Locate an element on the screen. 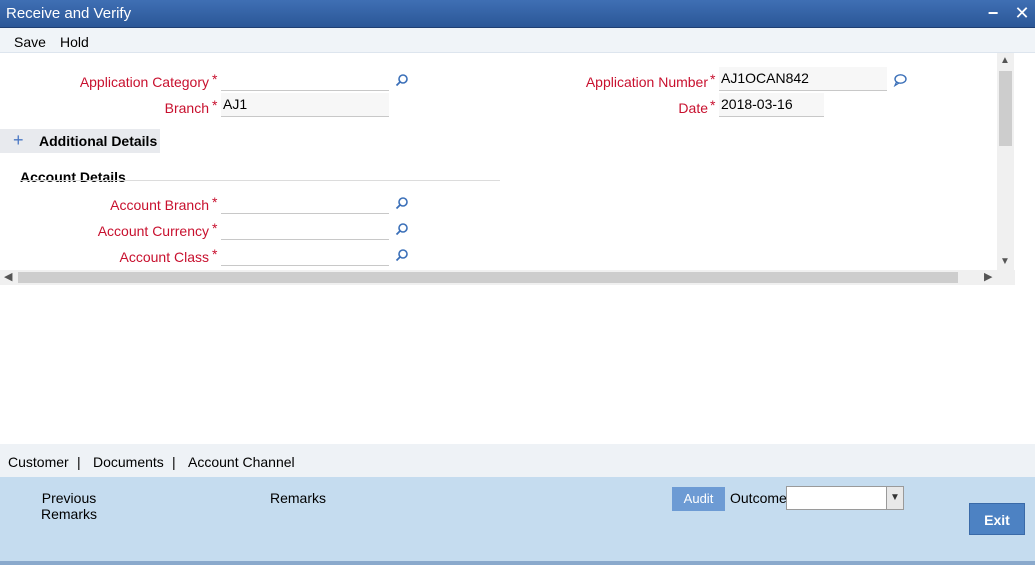 This screenshot has width=1035, height=565. additional-details-toggle: + Additional Details is located at coordinates (80, 141).